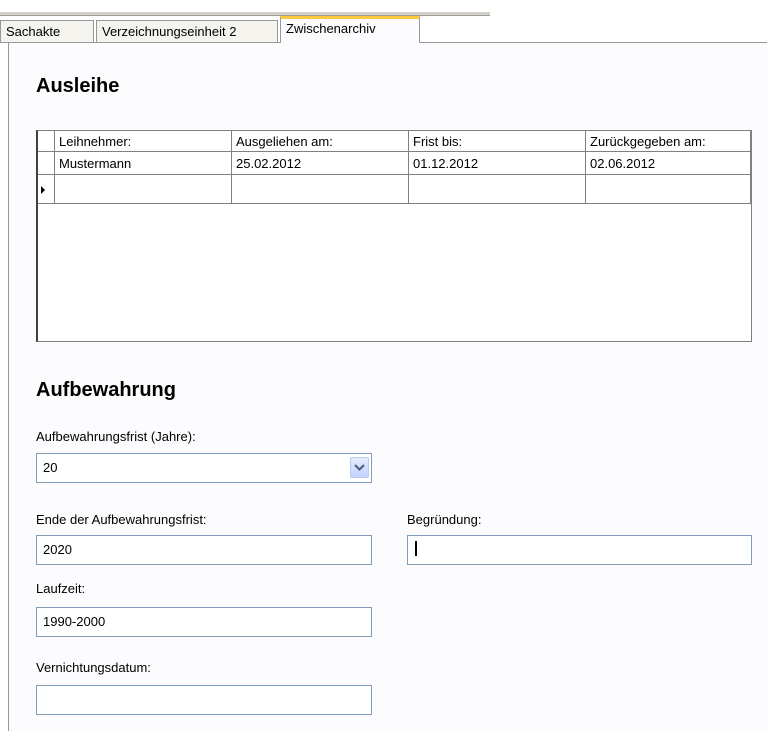 This screenshot has width=767, height=731. What do you see at coordinates (143, 163) in the screenshot?
I see `cell-leihnehmer: Mustermann` at bounding box center [143, 163].